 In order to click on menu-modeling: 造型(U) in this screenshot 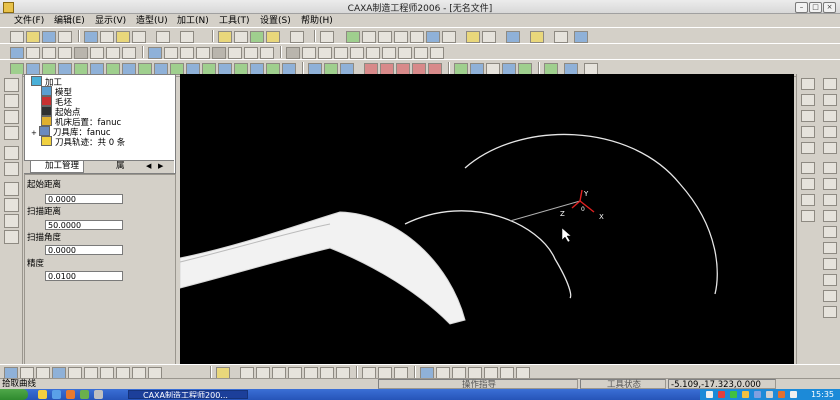, I will do `click(152, 21)`.